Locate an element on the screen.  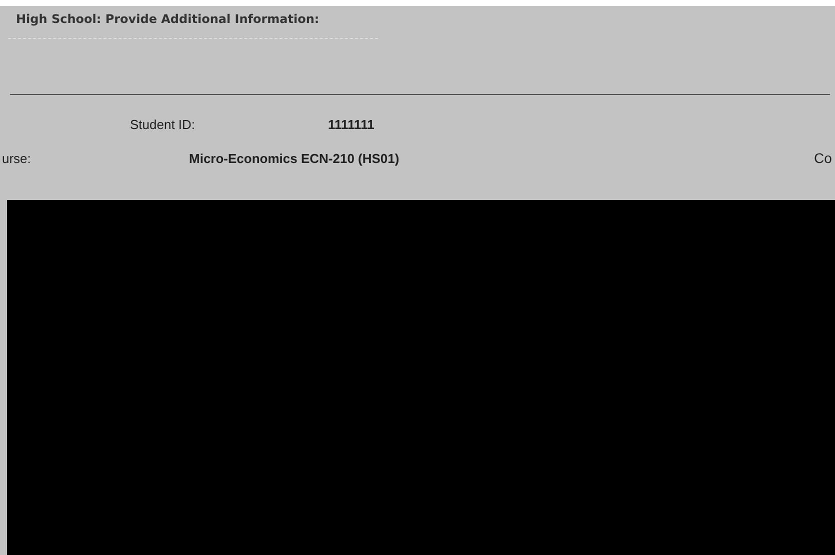
field-value: Micro-Economics ECN-210 (HS01) is located at coordinates (294, 158).